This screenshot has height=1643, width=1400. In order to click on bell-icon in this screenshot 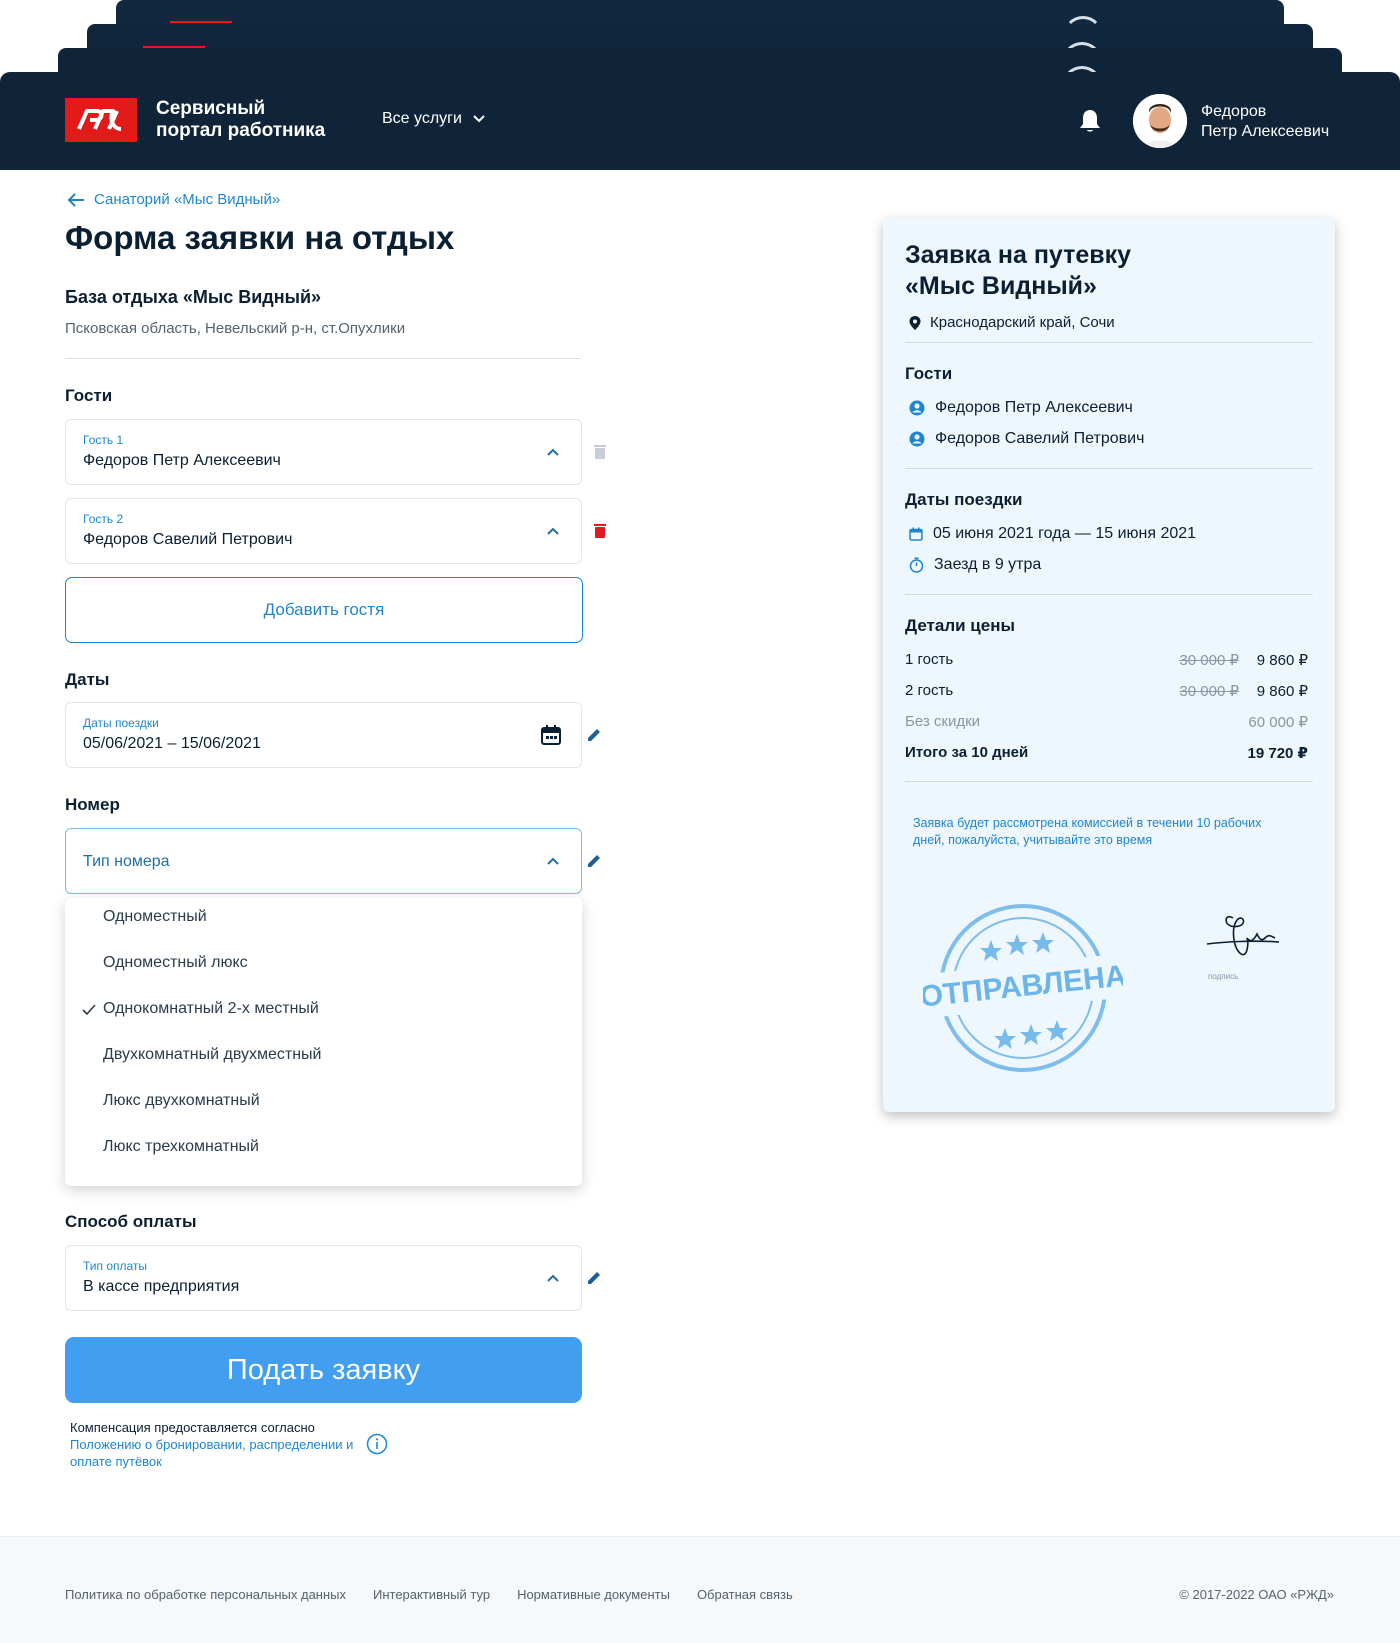, I will do `click(1090, 121)`.